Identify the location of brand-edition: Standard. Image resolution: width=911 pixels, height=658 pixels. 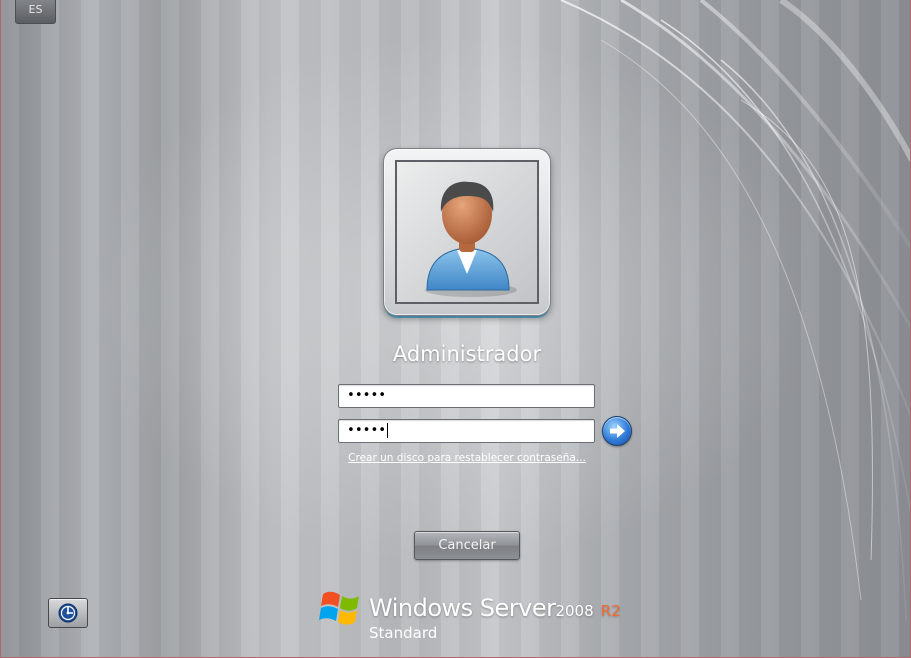
(403, 633).